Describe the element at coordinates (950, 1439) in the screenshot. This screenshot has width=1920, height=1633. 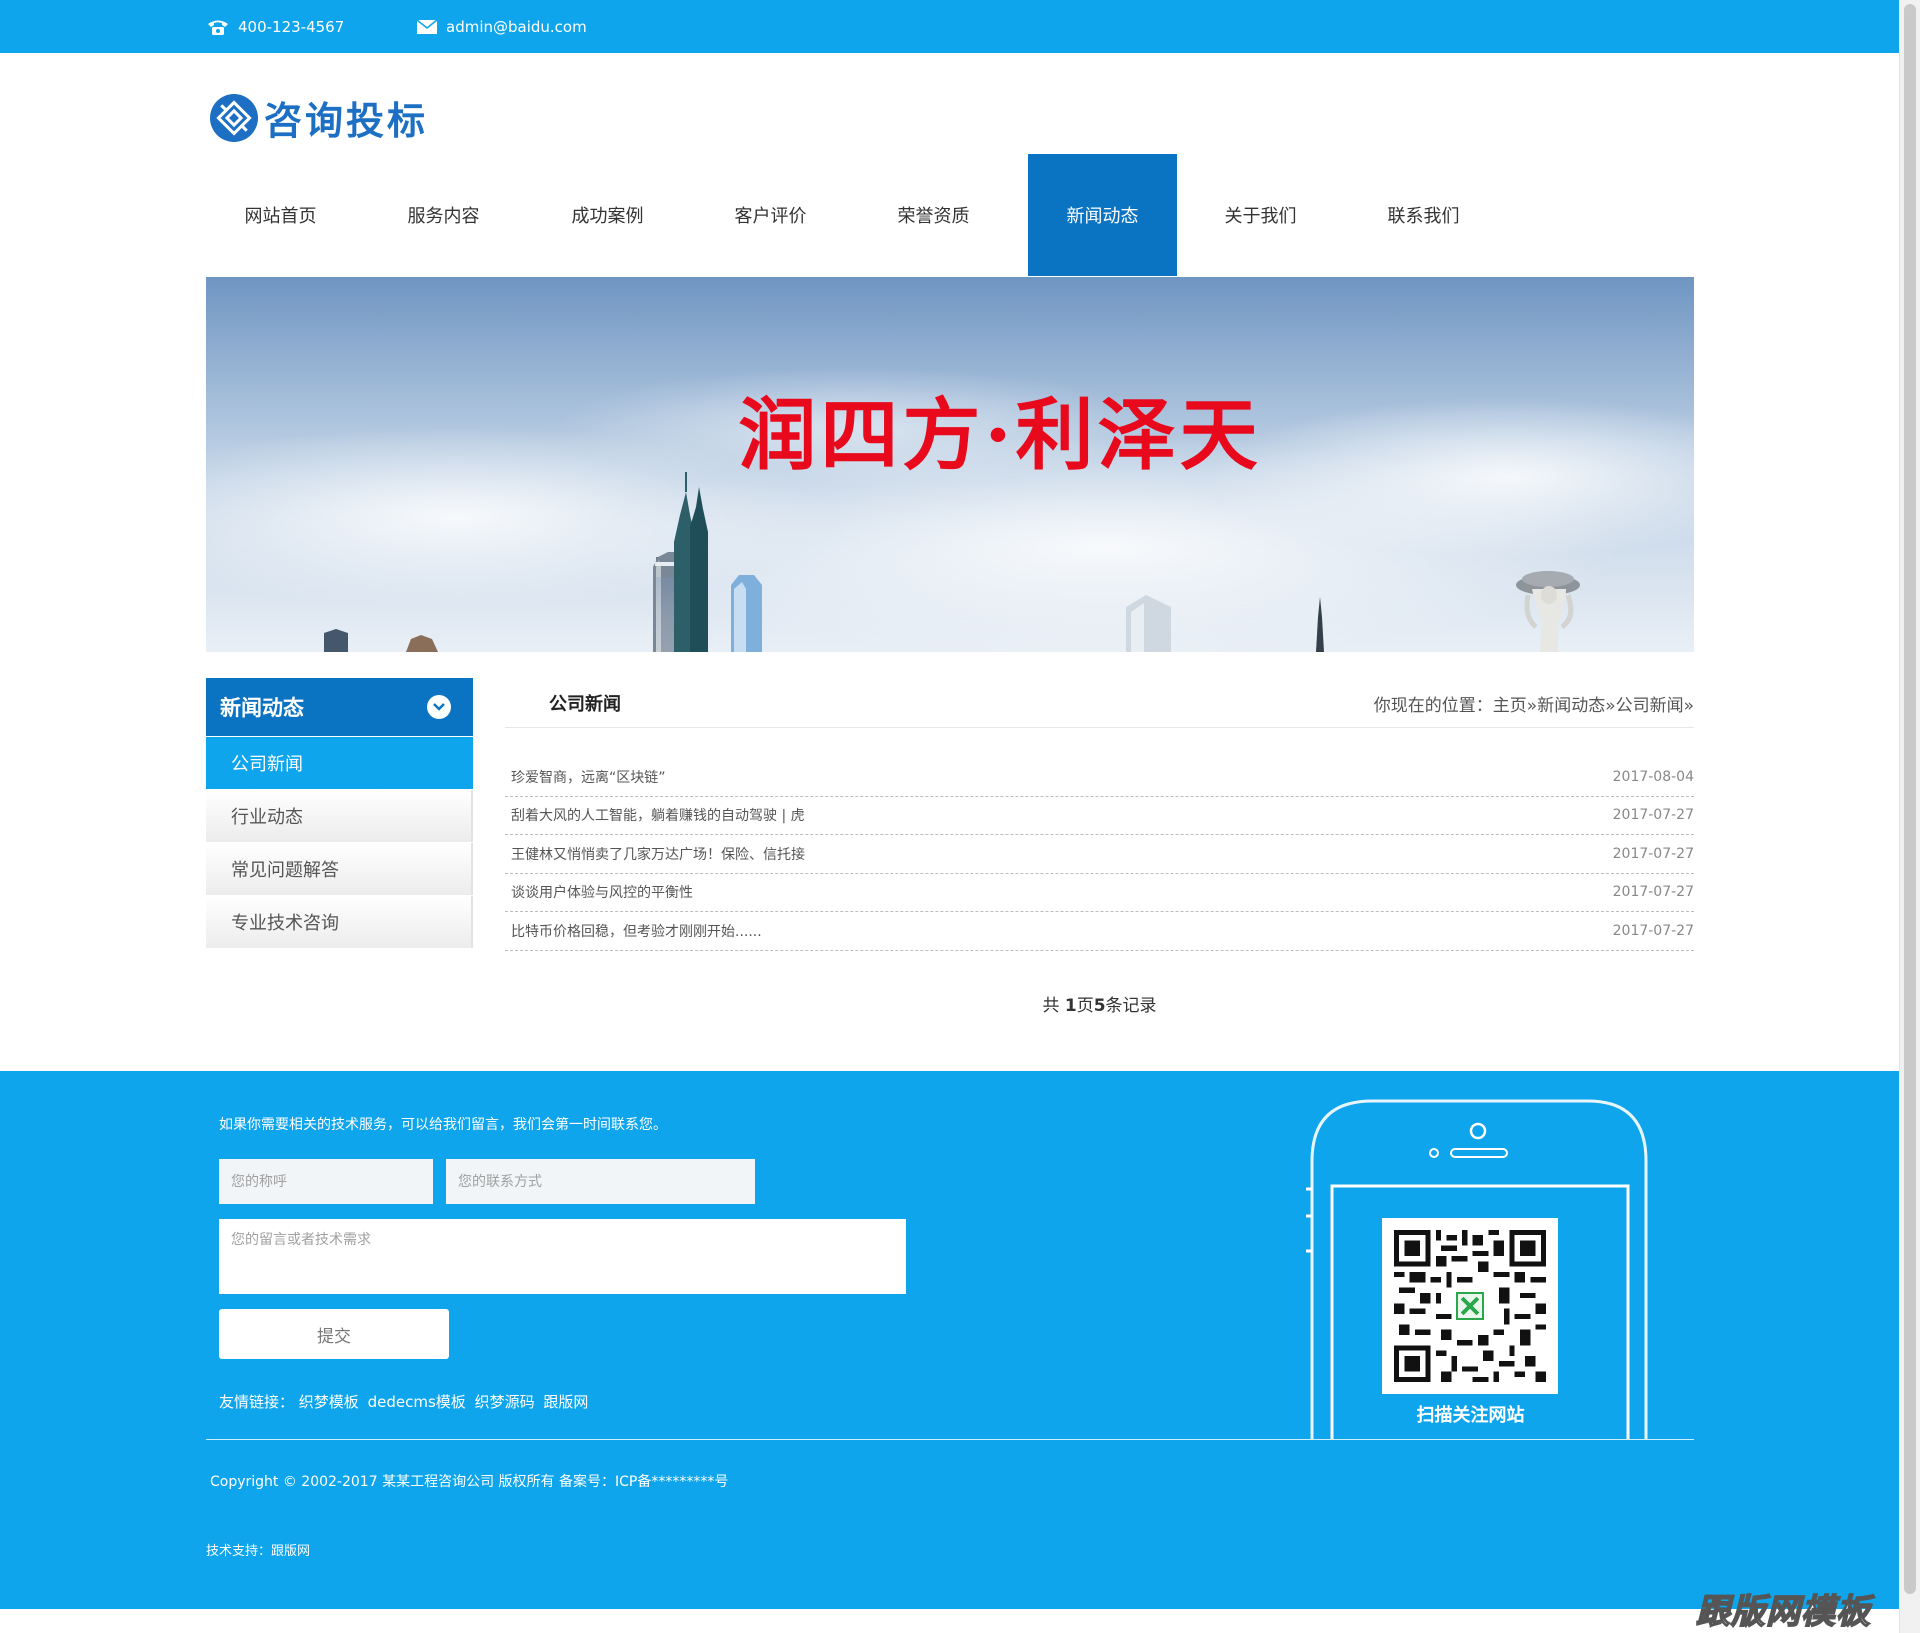
I see `footer-divider` at that location.